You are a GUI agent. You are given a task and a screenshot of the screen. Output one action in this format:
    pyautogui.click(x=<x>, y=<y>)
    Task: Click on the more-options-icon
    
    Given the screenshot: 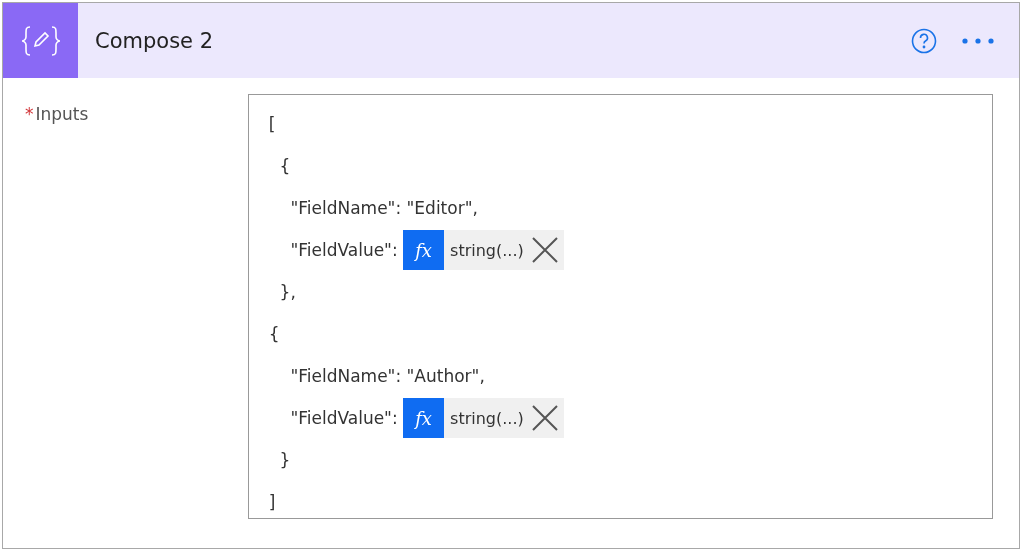 What is the action you would take?
    pyautogui.click(x=978, y=40)
    